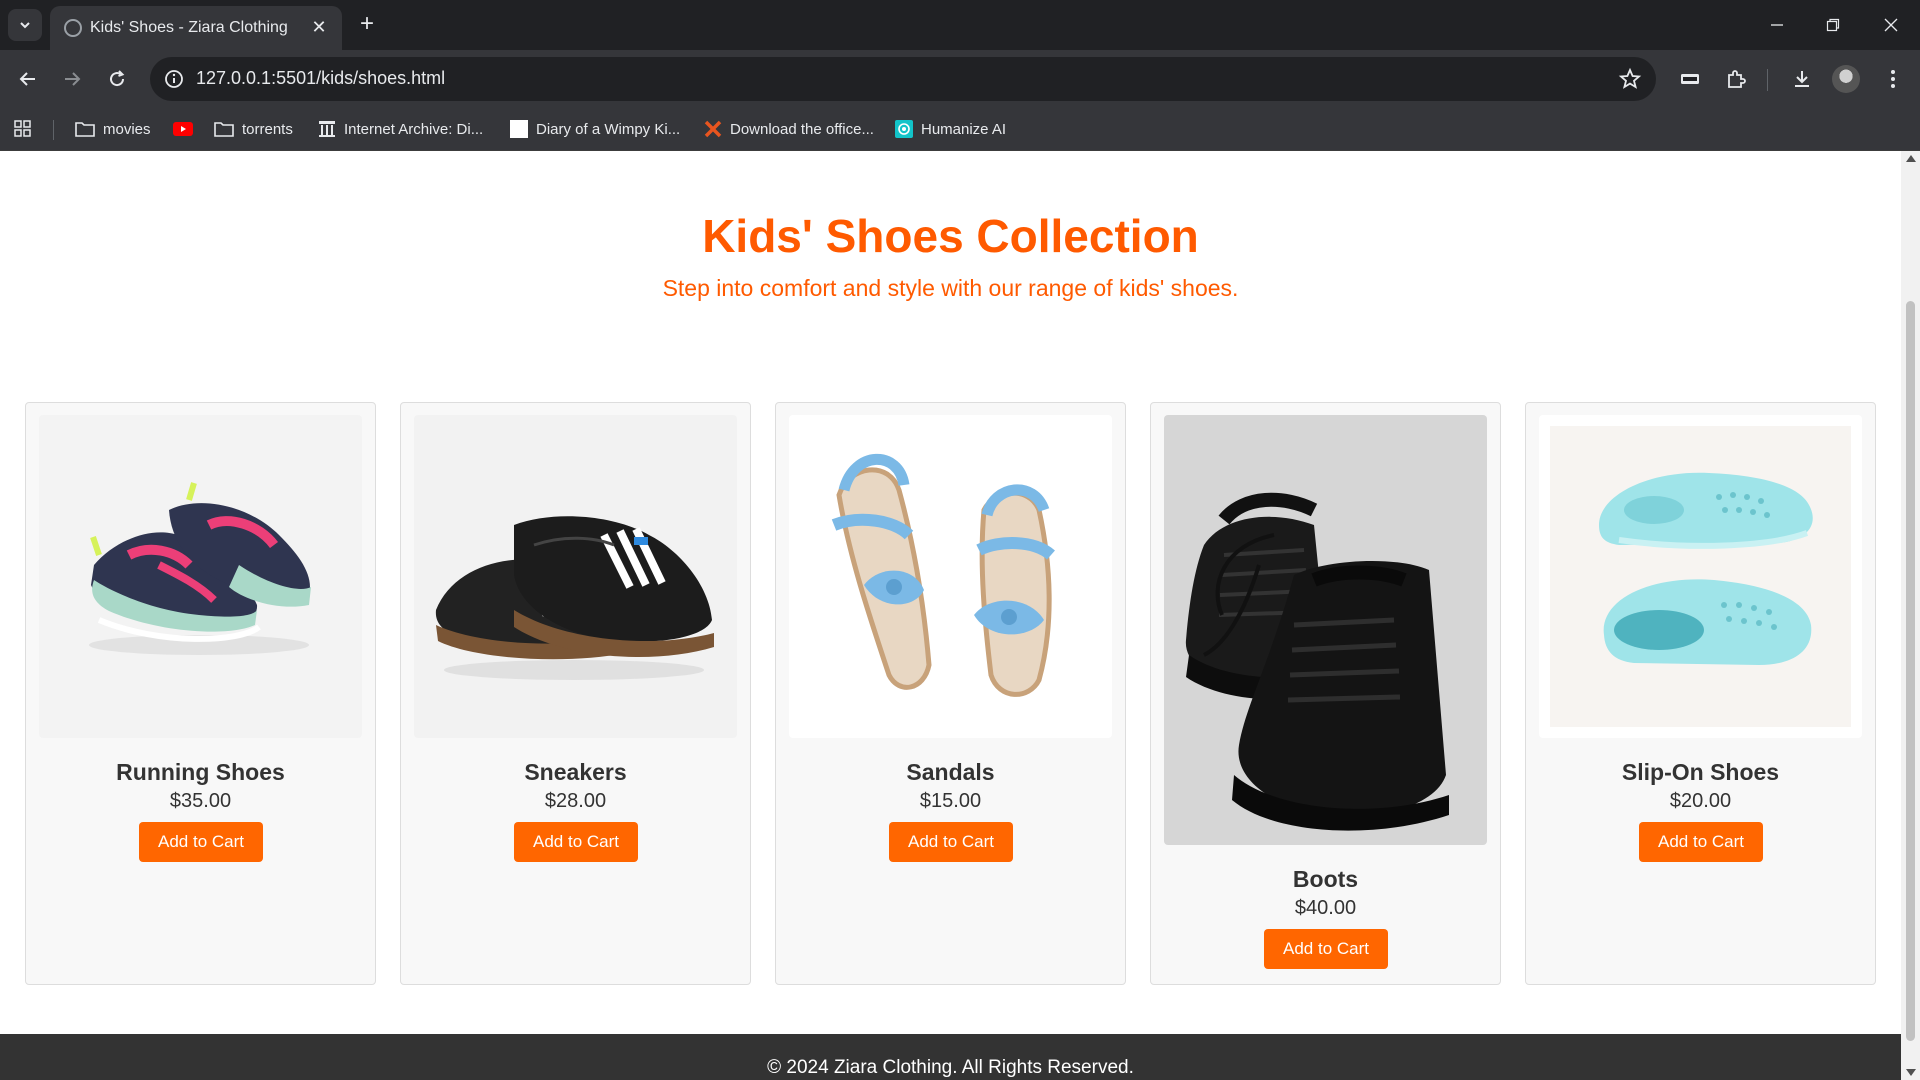  I want to click on product-card-slip-on-shoes: Slip-On Shoes $20.00 Add to Cart, so click(1700, 693).